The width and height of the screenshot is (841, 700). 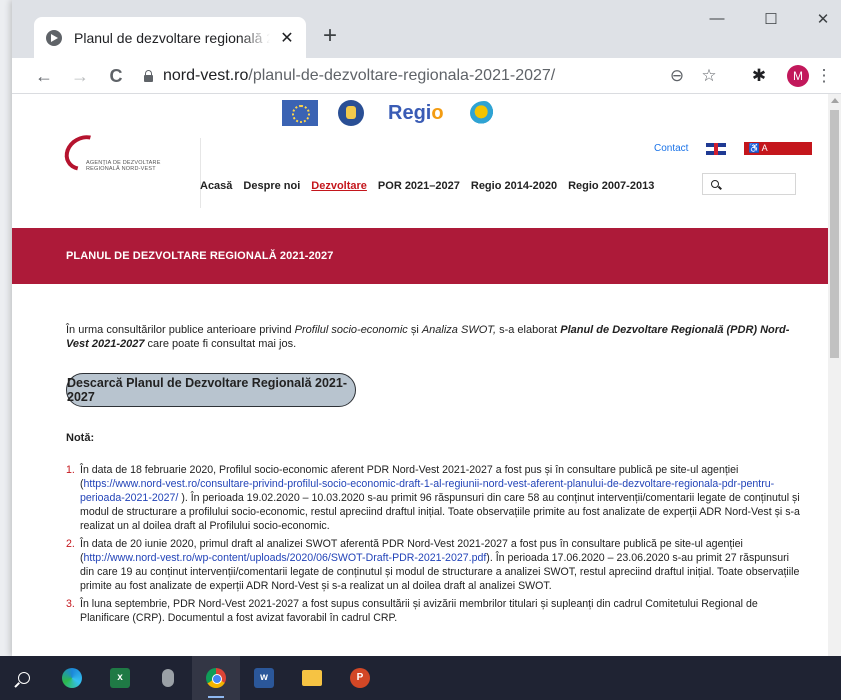 I want to click on taskbar-search-button, so click(x=24, y=678).